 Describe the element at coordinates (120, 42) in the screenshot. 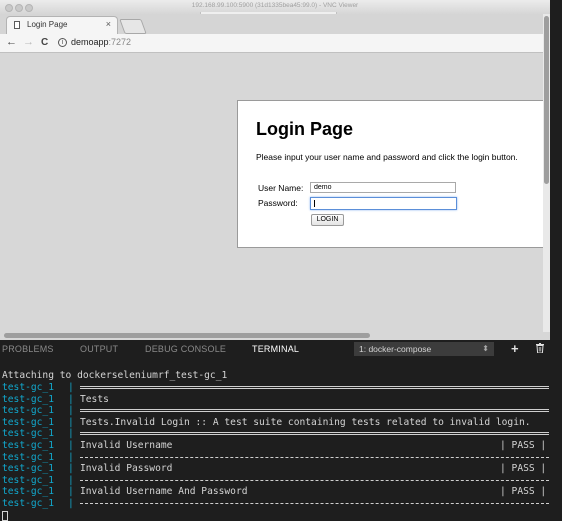

I see `url-port: :7272` at that location.